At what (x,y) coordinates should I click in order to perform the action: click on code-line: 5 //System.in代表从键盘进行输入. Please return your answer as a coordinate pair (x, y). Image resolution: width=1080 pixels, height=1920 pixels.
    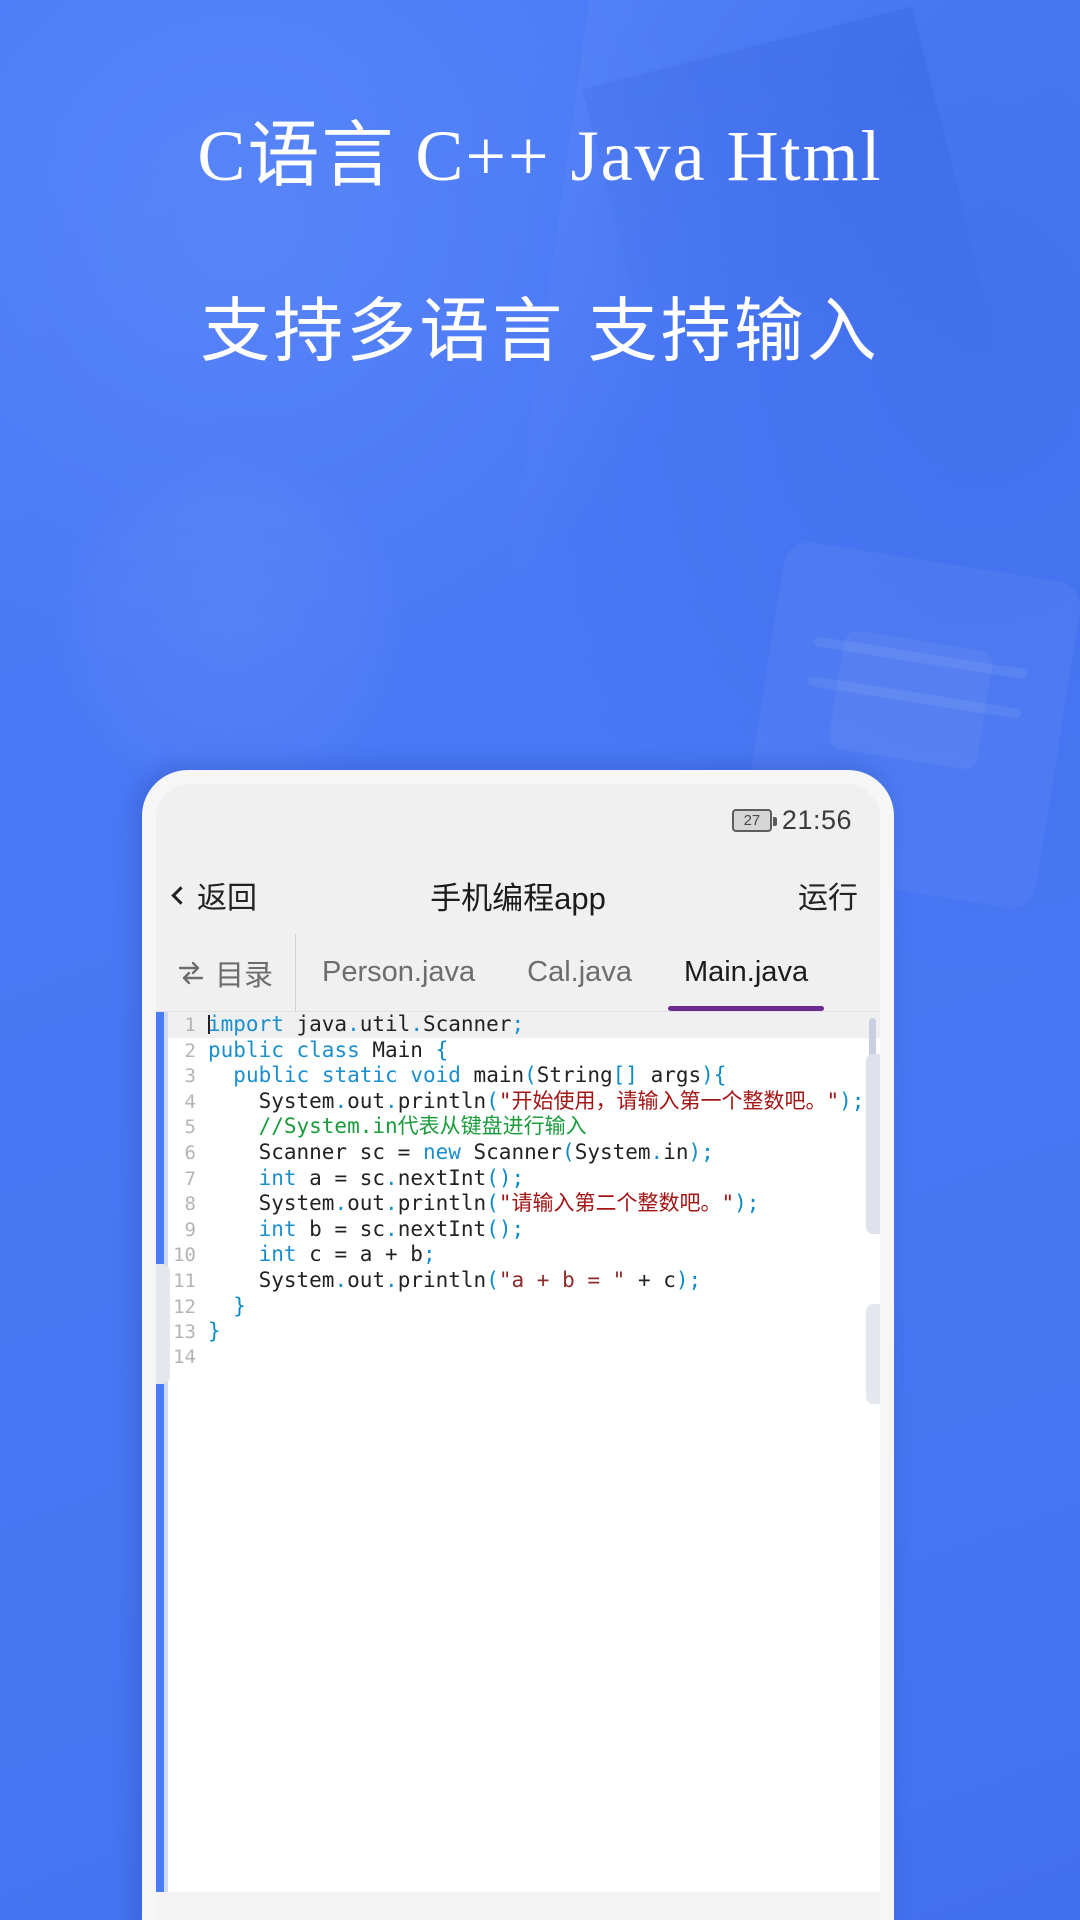
    Looking at the image, I should click on (518, 1127).